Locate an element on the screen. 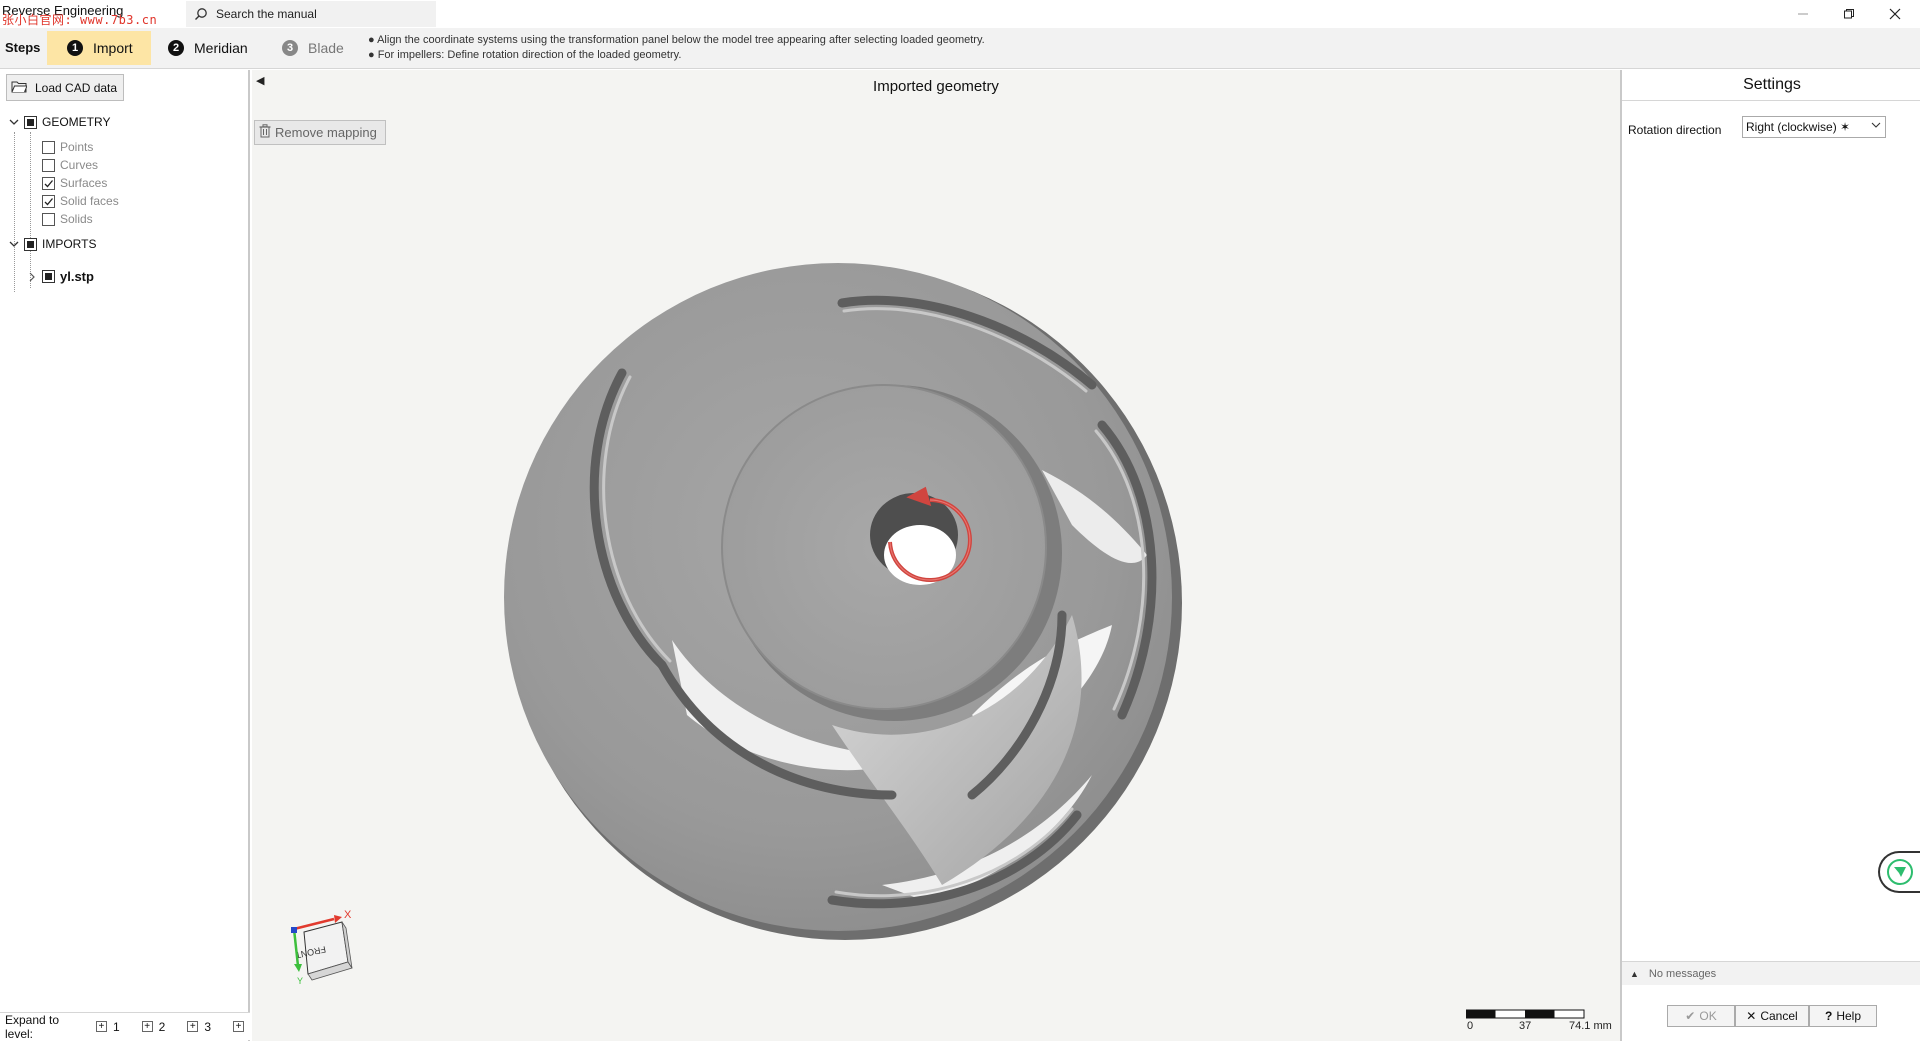 The image size is (1920, 1041). scale-label-end: 74.1 mm is located at coordinates (1590, 1026).